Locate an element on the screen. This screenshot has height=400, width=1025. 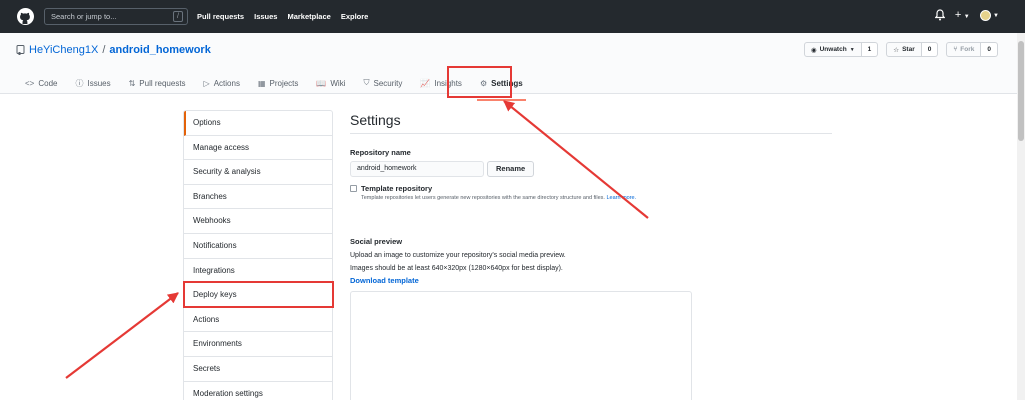
arrow-to-settings is located at coordinates (576, 159).